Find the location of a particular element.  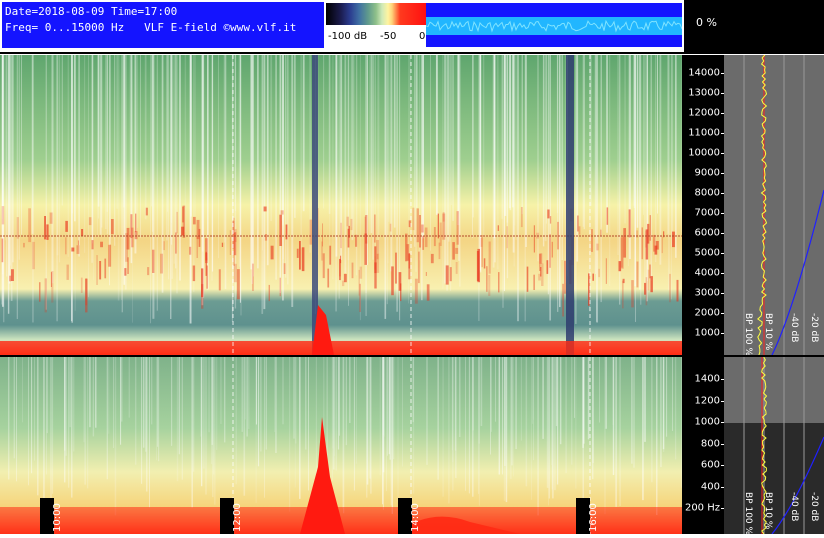

axis-tick-label: 1400 is located at coordinates (707, 379).